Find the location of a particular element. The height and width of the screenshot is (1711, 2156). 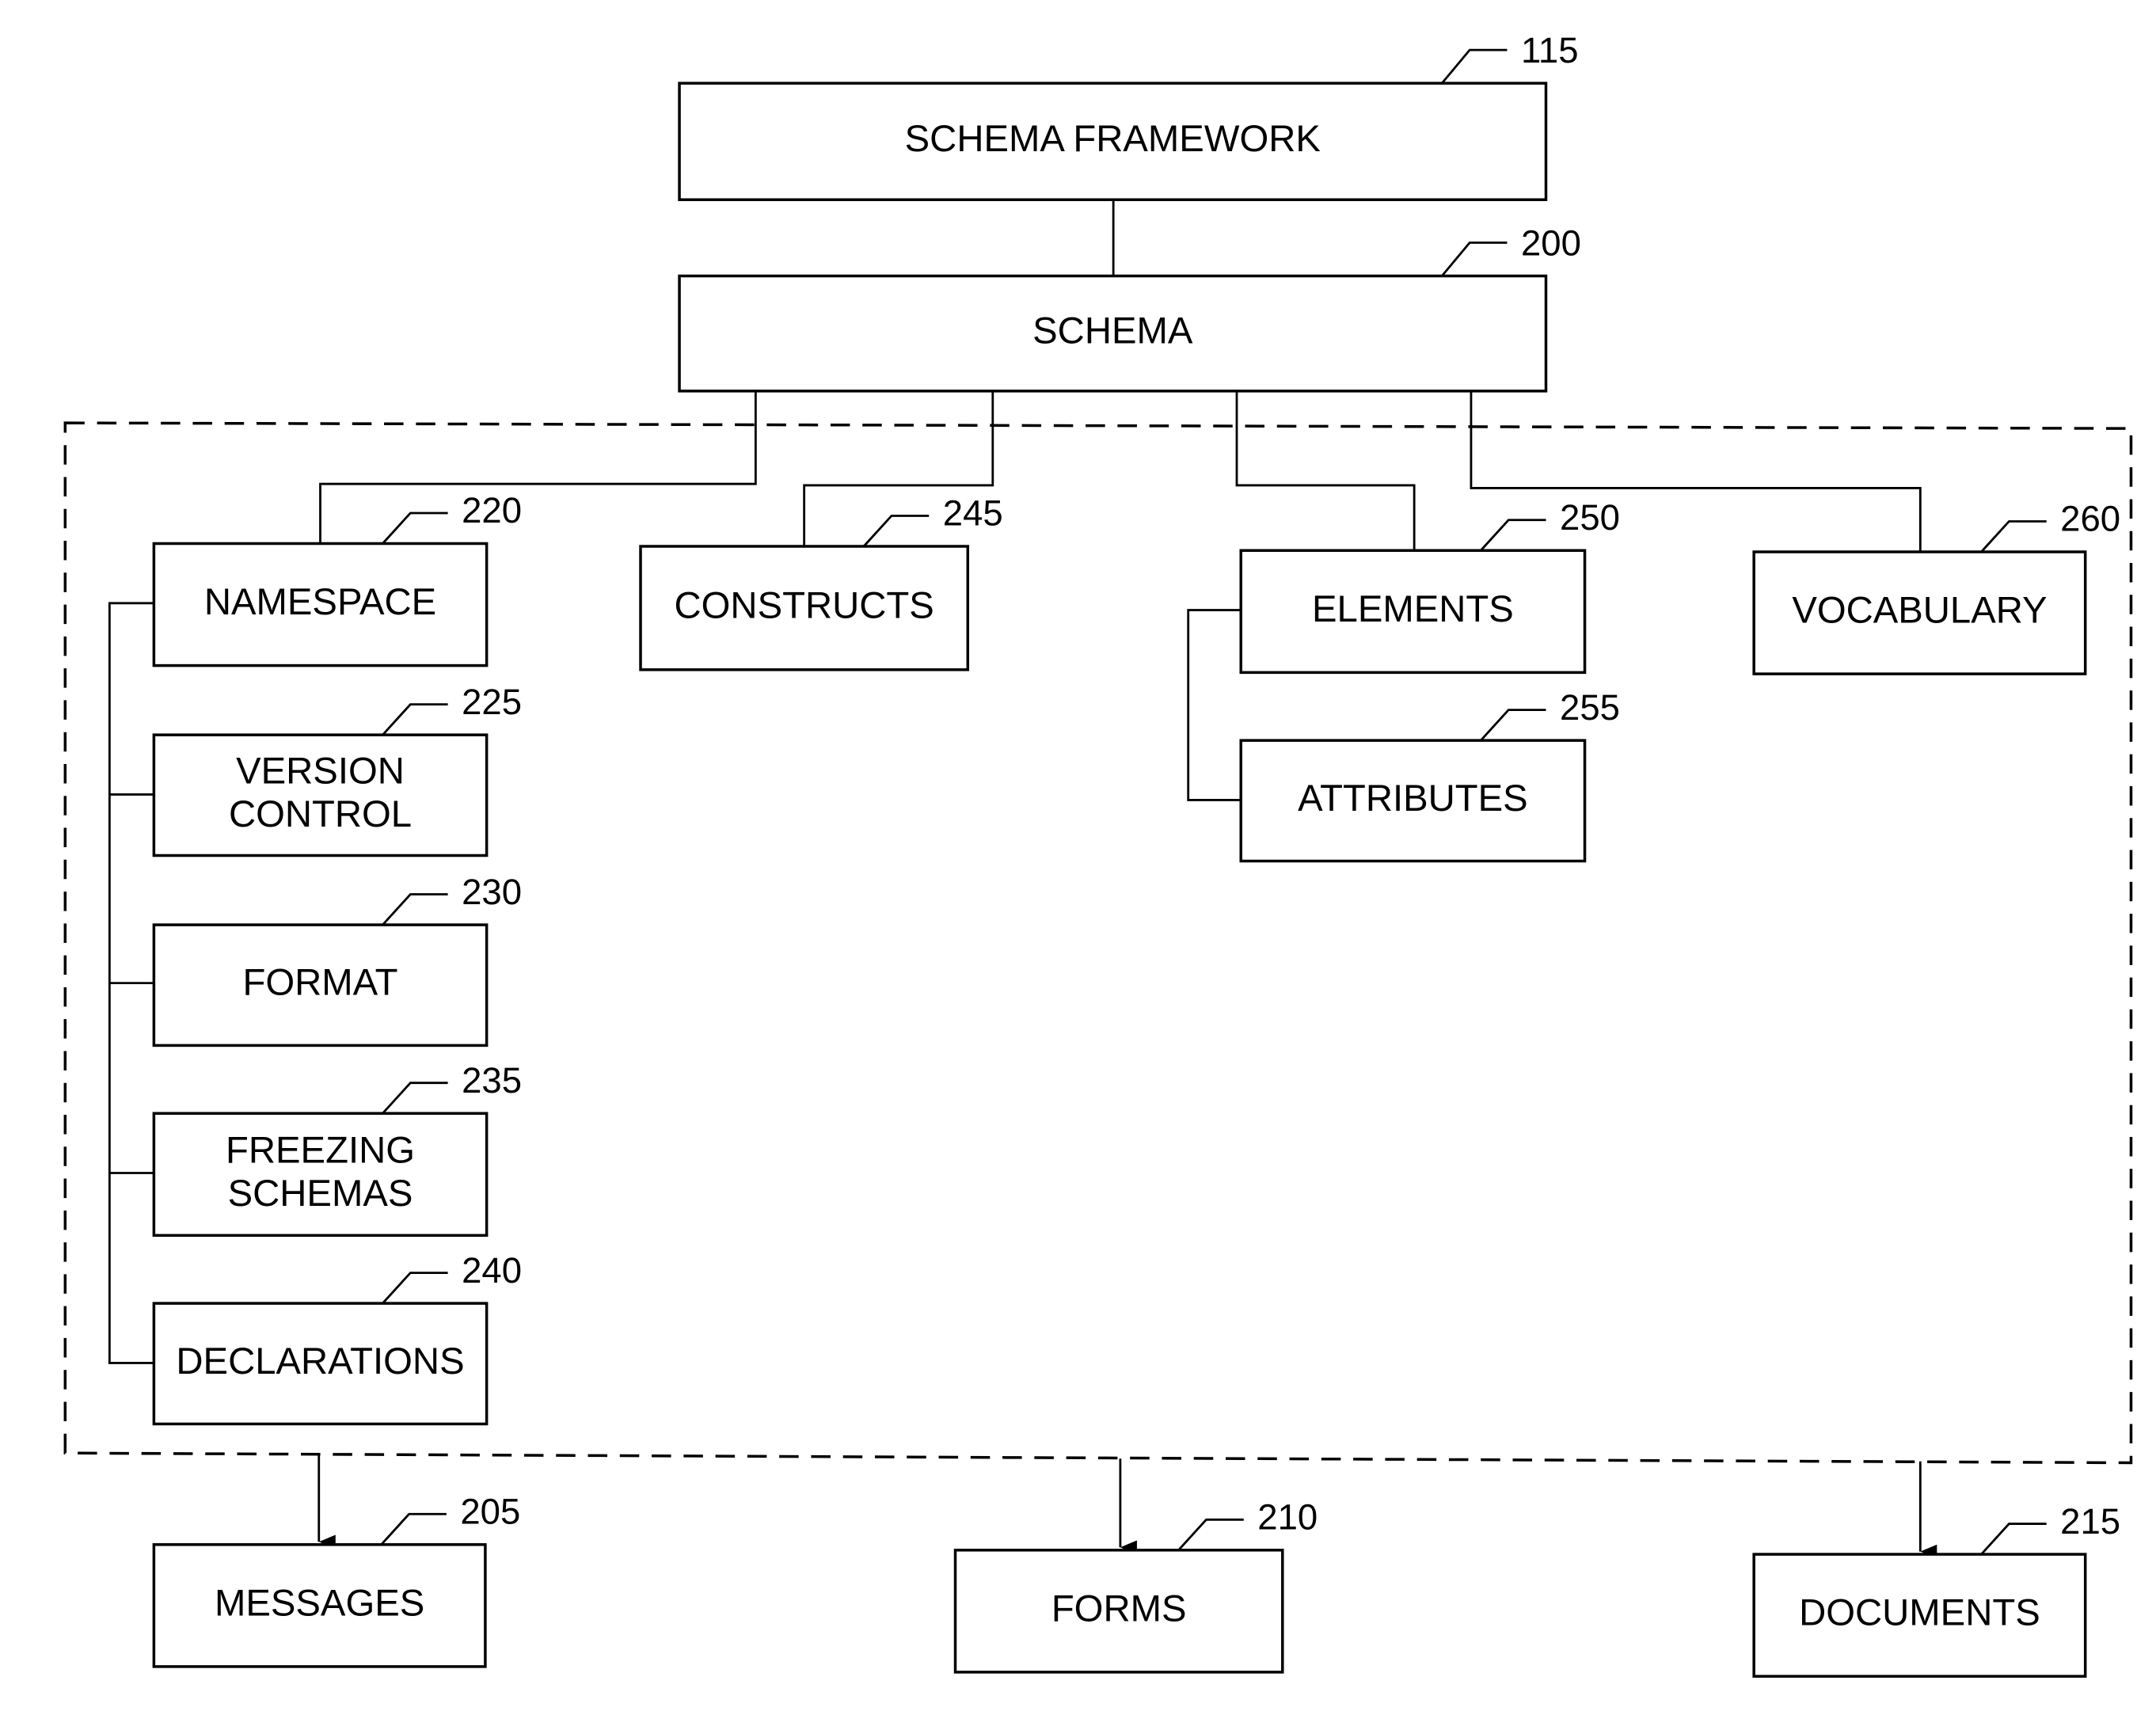

node-format: FORMAT 230 is located at coordinates (337, 960).